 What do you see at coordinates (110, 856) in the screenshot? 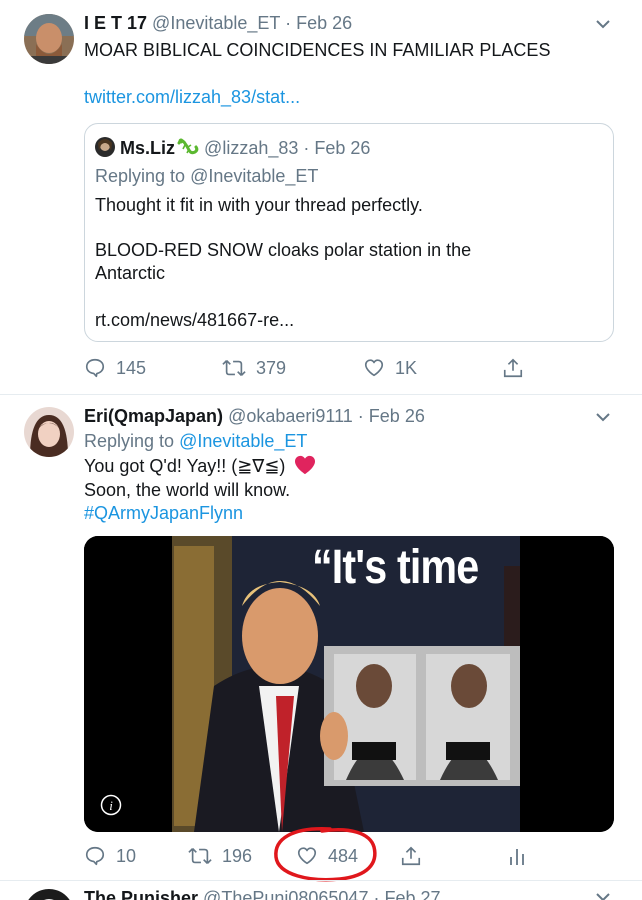
I see `reply-button: 10` at bounding box center [110, 856].